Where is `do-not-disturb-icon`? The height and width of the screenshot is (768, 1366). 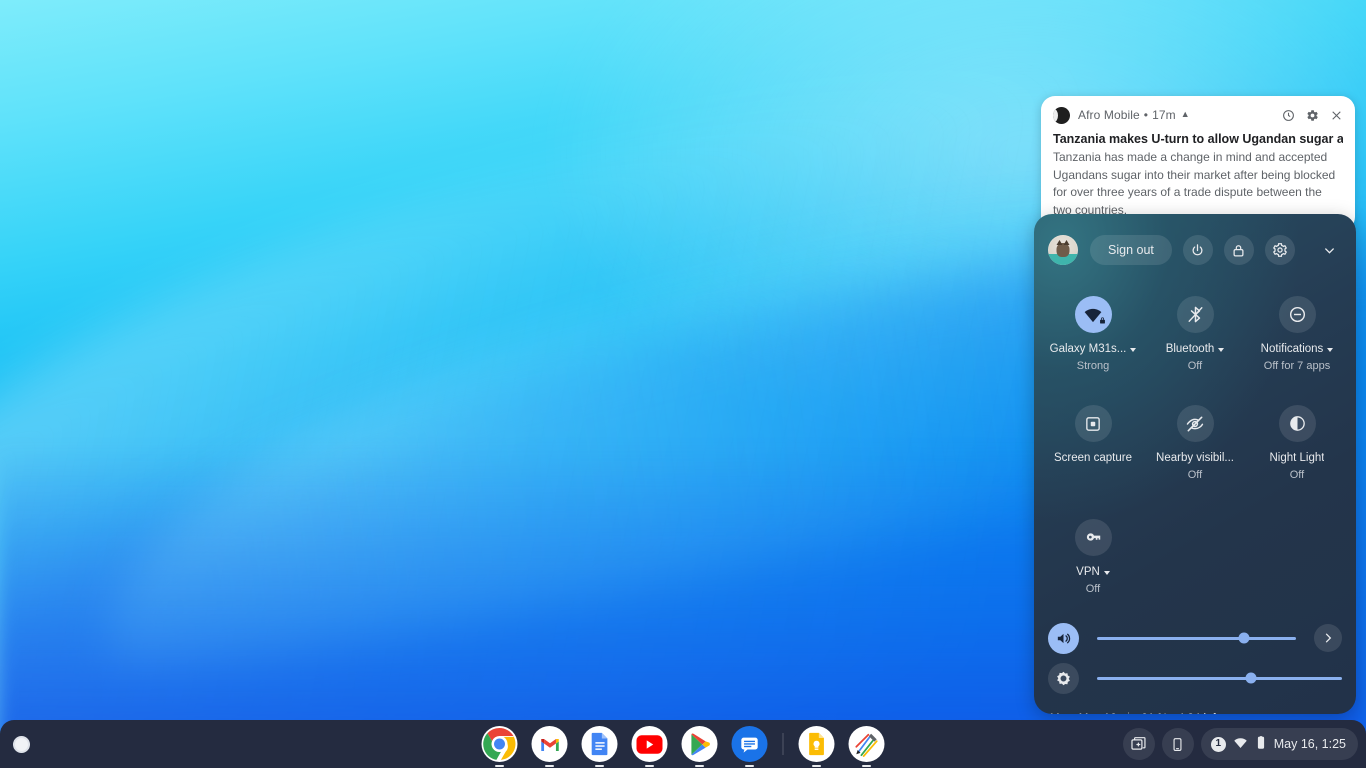 do-not-disturb-icon is located at coordinates (1297, 314).